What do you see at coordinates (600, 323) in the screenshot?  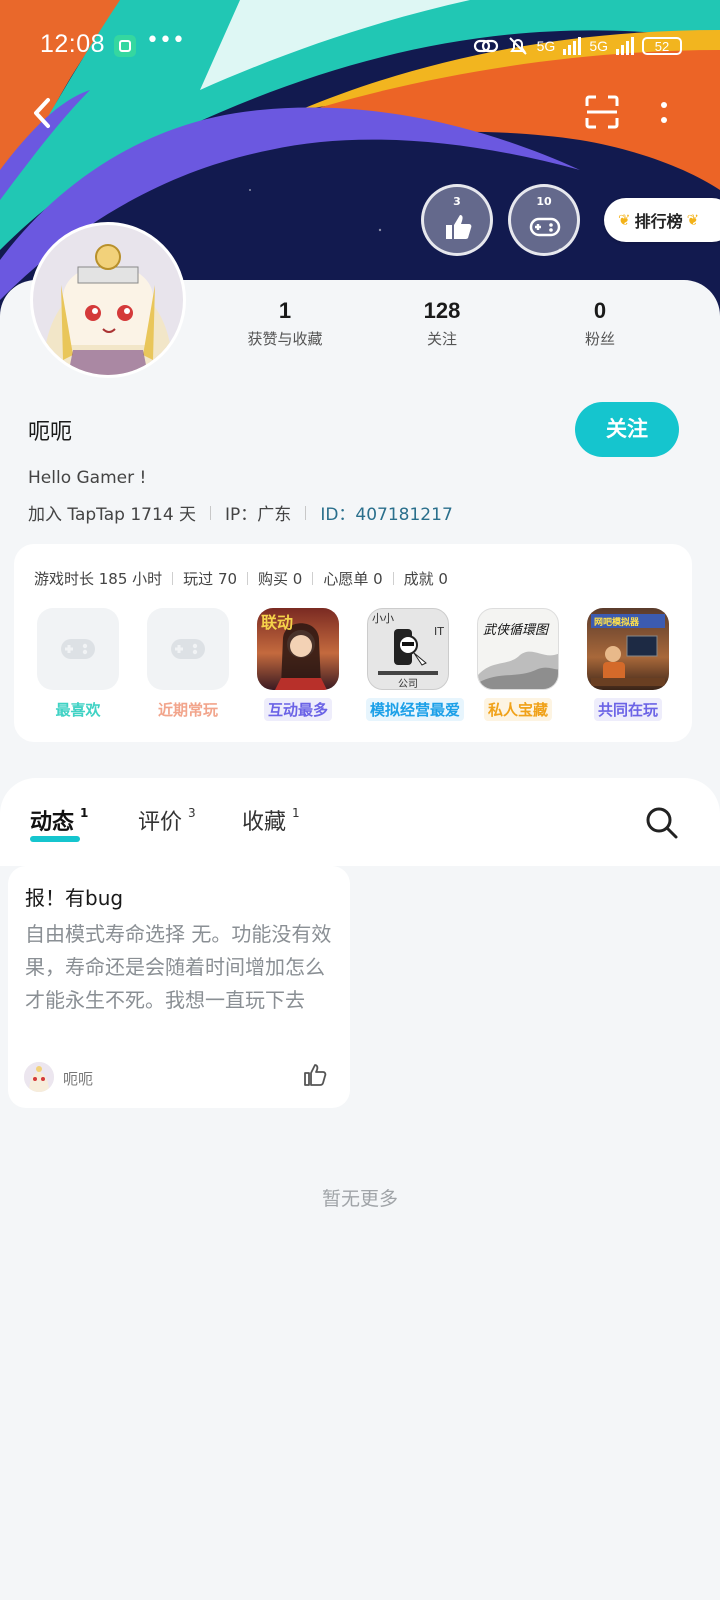 I see `followers-stat: 0 粉丝` at bounding box center [600, 323].